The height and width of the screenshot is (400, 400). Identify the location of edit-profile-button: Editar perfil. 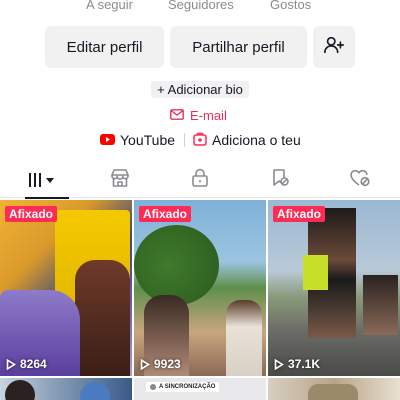
(104, 47).